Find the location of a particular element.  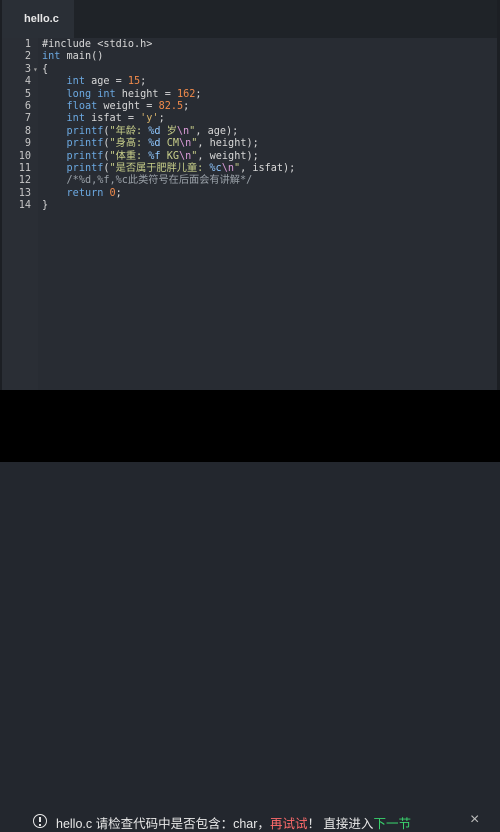

gutter-row: 14 is located at coordinates (20, 206).